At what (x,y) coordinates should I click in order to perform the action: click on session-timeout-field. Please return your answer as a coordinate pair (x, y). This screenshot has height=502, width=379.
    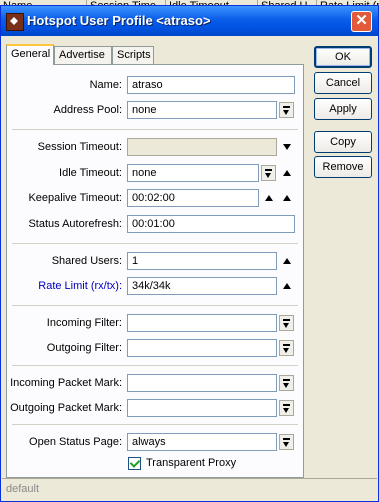
    Looking at the image, I should click on (202, 147).